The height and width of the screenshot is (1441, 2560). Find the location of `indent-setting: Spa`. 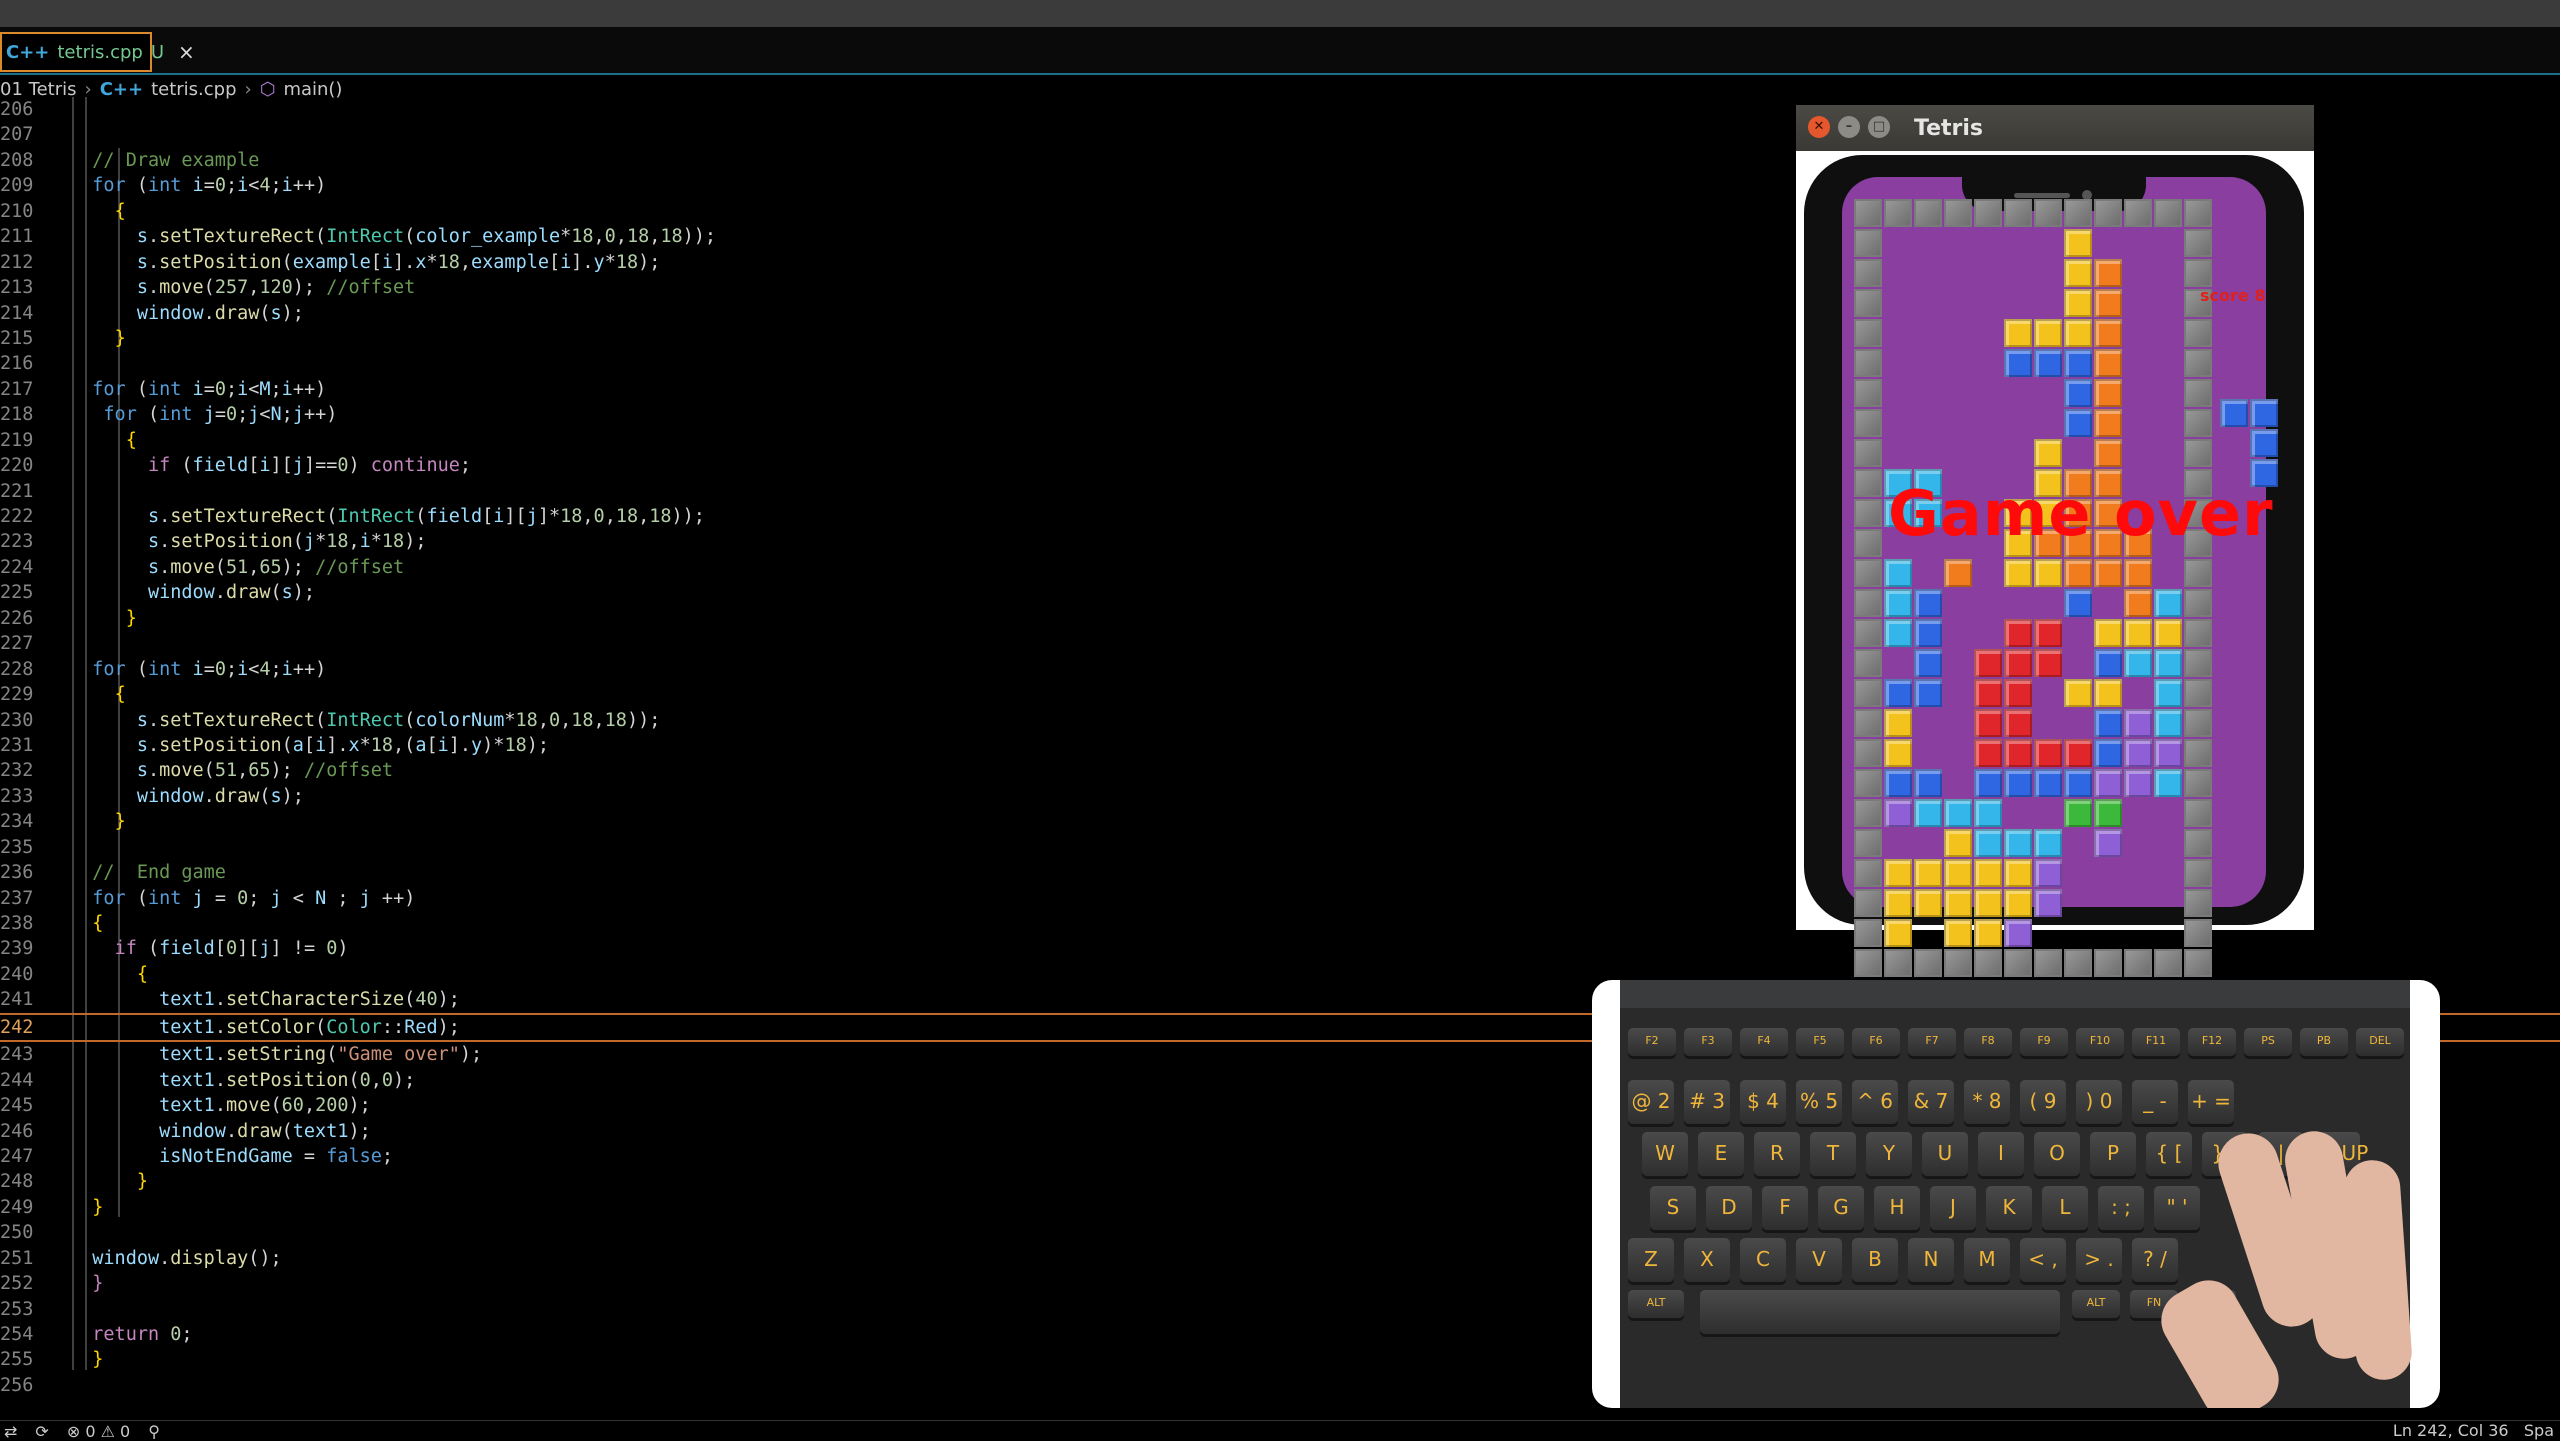

indent-setting: Spa is located at coordinates (2539, 1430).